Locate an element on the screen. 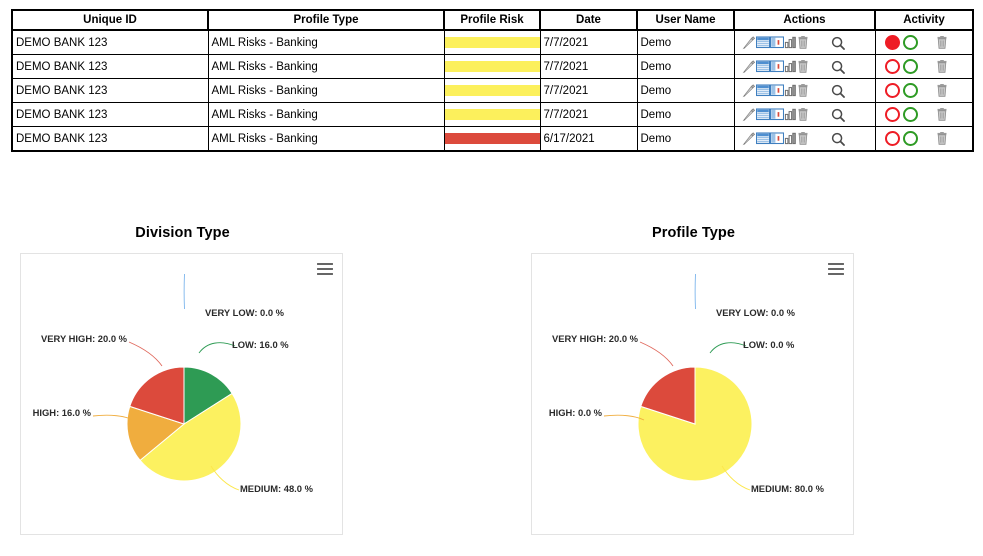 The image size is (983, 556). pie-data-label: MEDIUM: 80.0 % is located at coordinates (788, 488).